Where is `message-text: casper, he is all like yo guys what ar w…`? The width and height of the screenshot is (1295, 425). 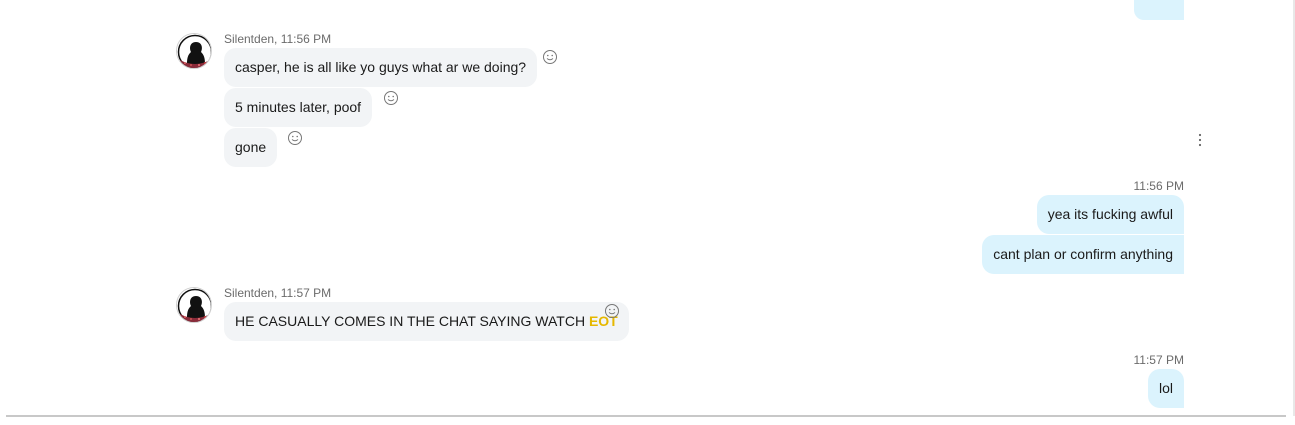
message-text: casper, he is all like yo guys what ar w… is located at coordinates (381, 67).